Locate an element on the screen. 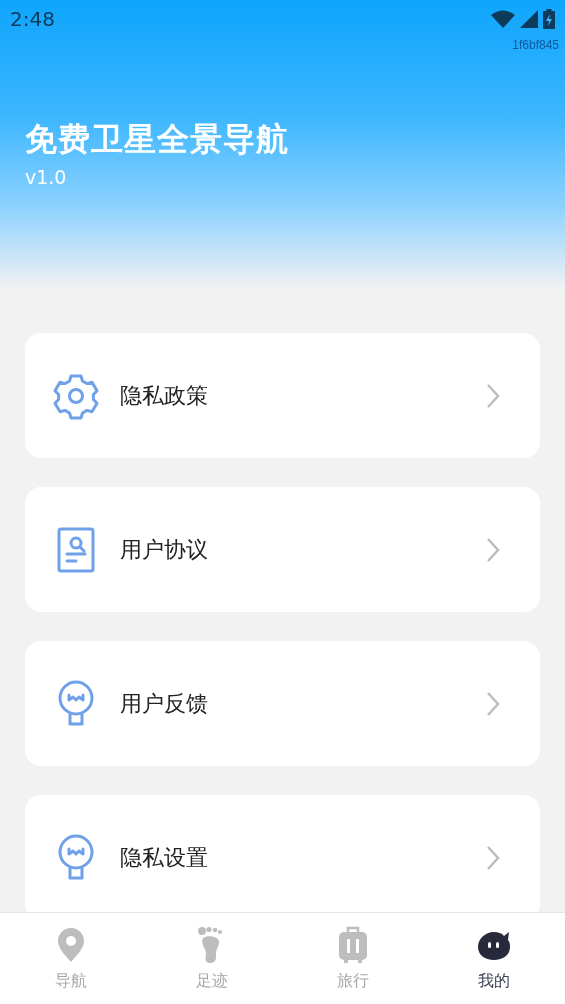 The height and width of the screenshot is (1004, 565). wifi-icon is located at coordinates (503, 19).